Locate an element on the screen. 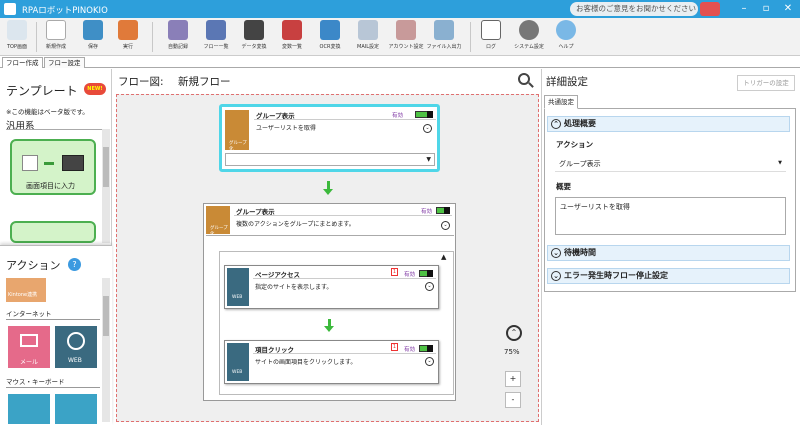  zoom-level: 75% is located at coordinates (512, 352).